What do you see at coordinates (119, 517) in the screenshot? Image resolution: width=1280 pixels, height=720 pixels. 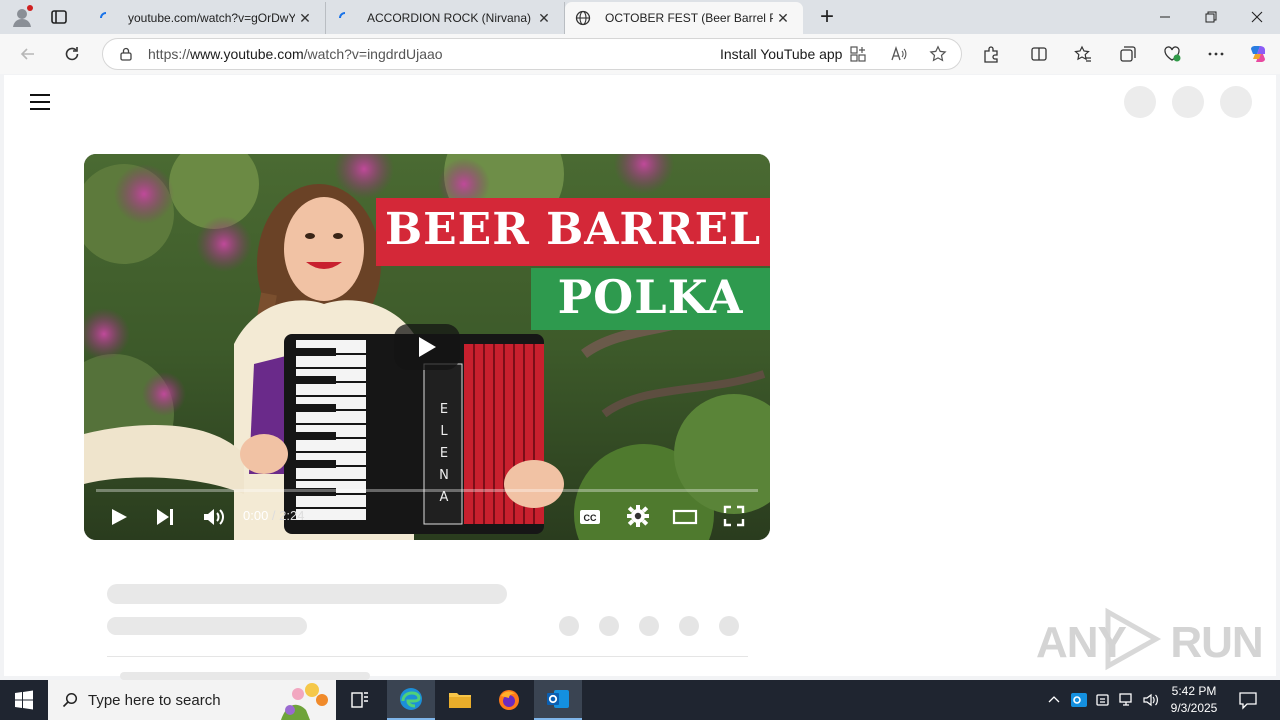 I see `play-button` at bounding box center [119, 517].